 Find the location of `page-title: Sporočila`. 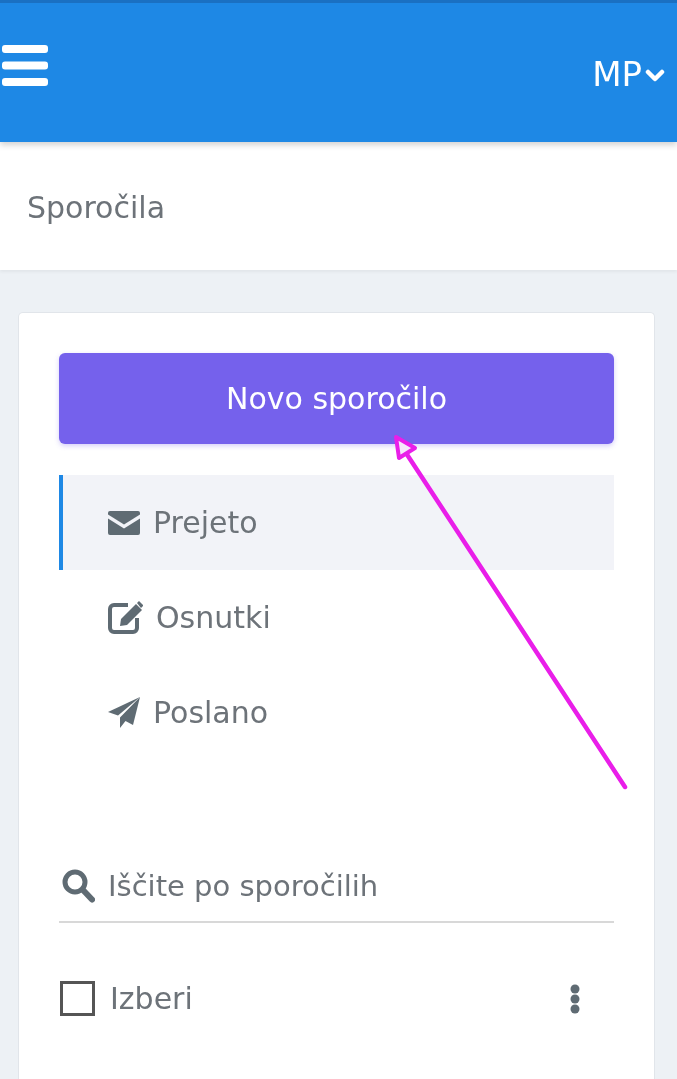

page-title: Sporočila is located at coordinates (96, 207).